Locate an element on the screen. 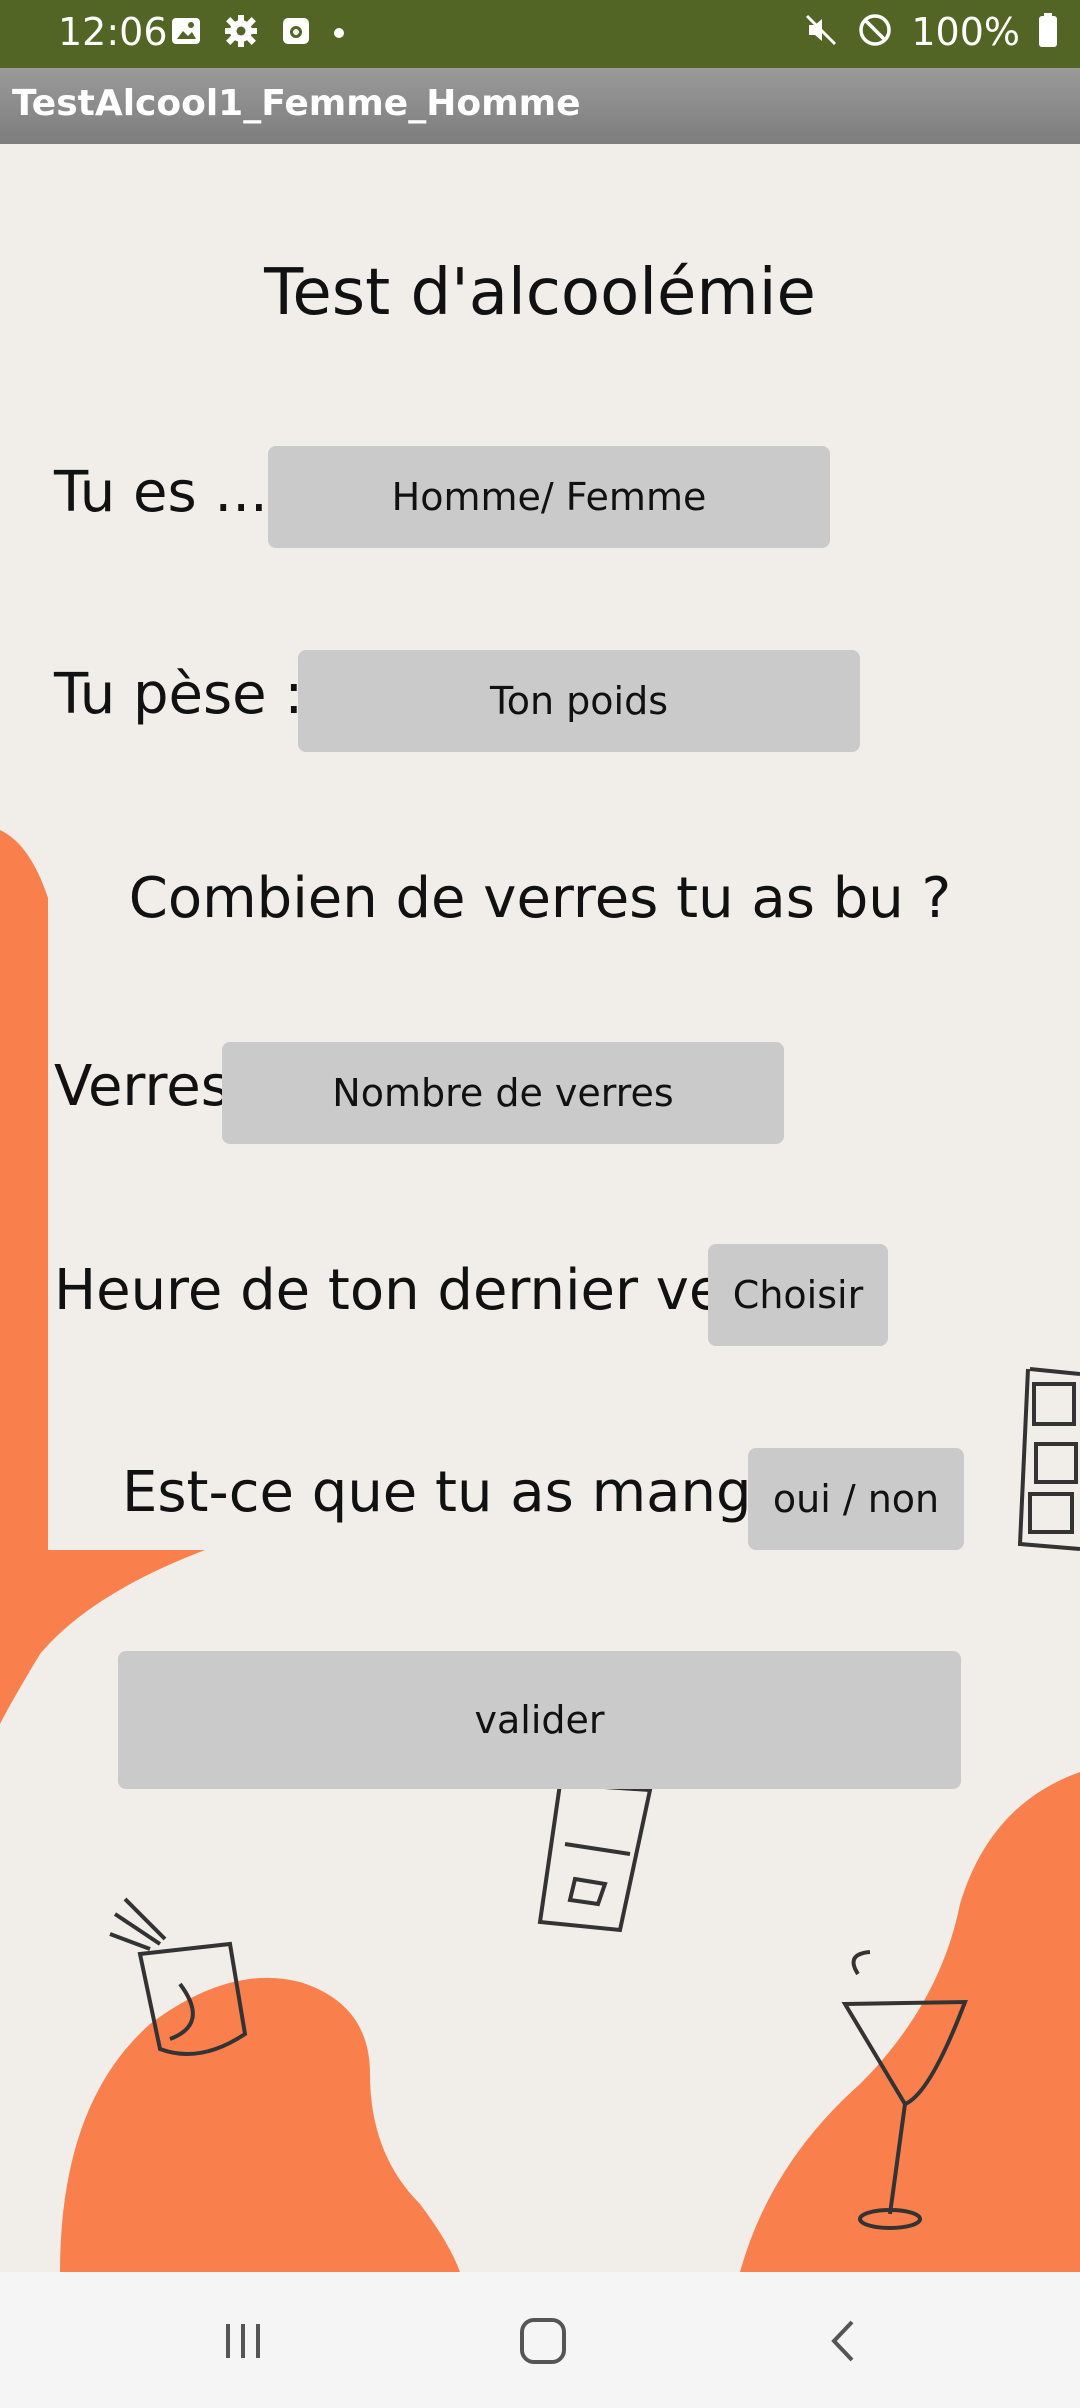  notification-dot is located at coordinates (339, 33).